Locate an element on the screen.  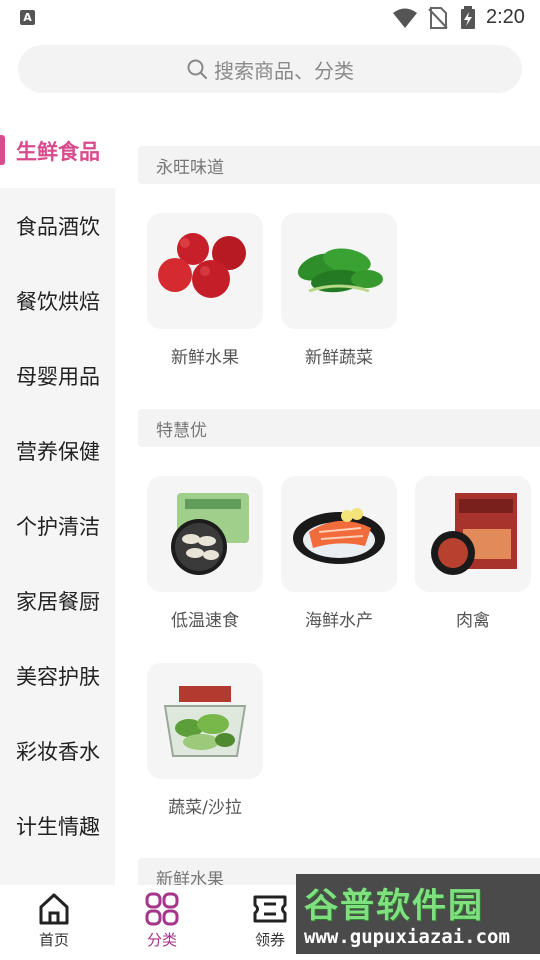
sidebar-item-food-drinks: 食品酒饮 is located at coordinates (57, 225).